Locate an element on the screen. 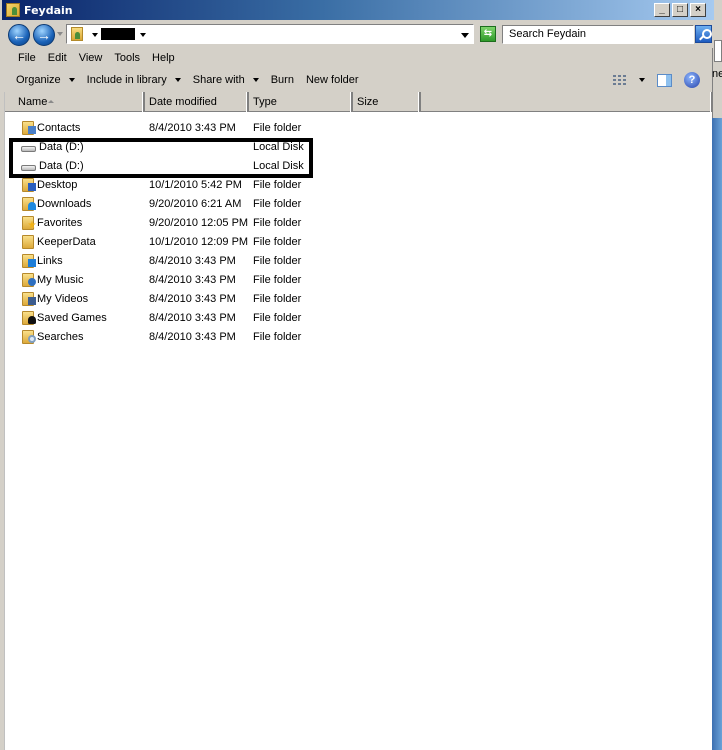 This screenshot has width=722, height=750. desktop-folder-icon is located at coordinates (29, 184).